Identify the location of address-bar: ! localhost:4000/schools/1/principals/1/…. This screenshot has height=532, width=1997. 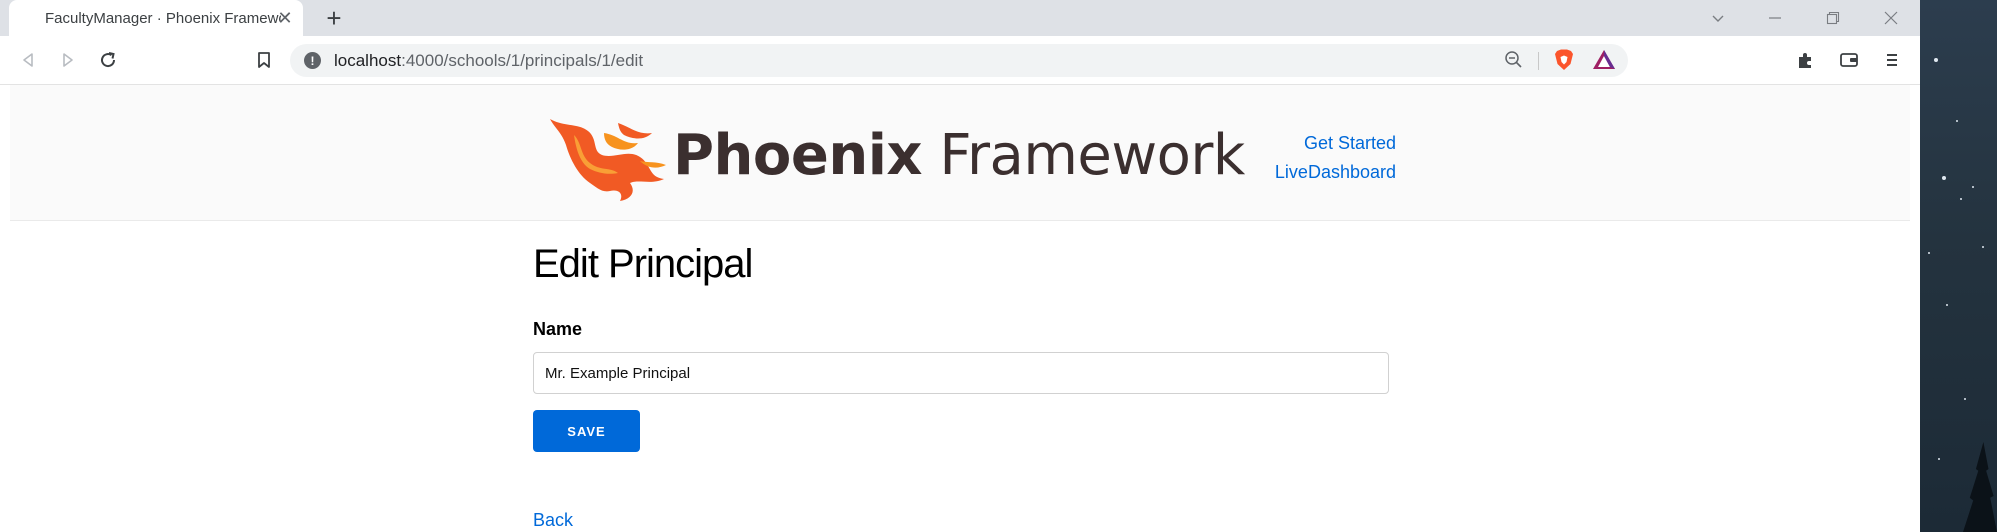
(959, 60).